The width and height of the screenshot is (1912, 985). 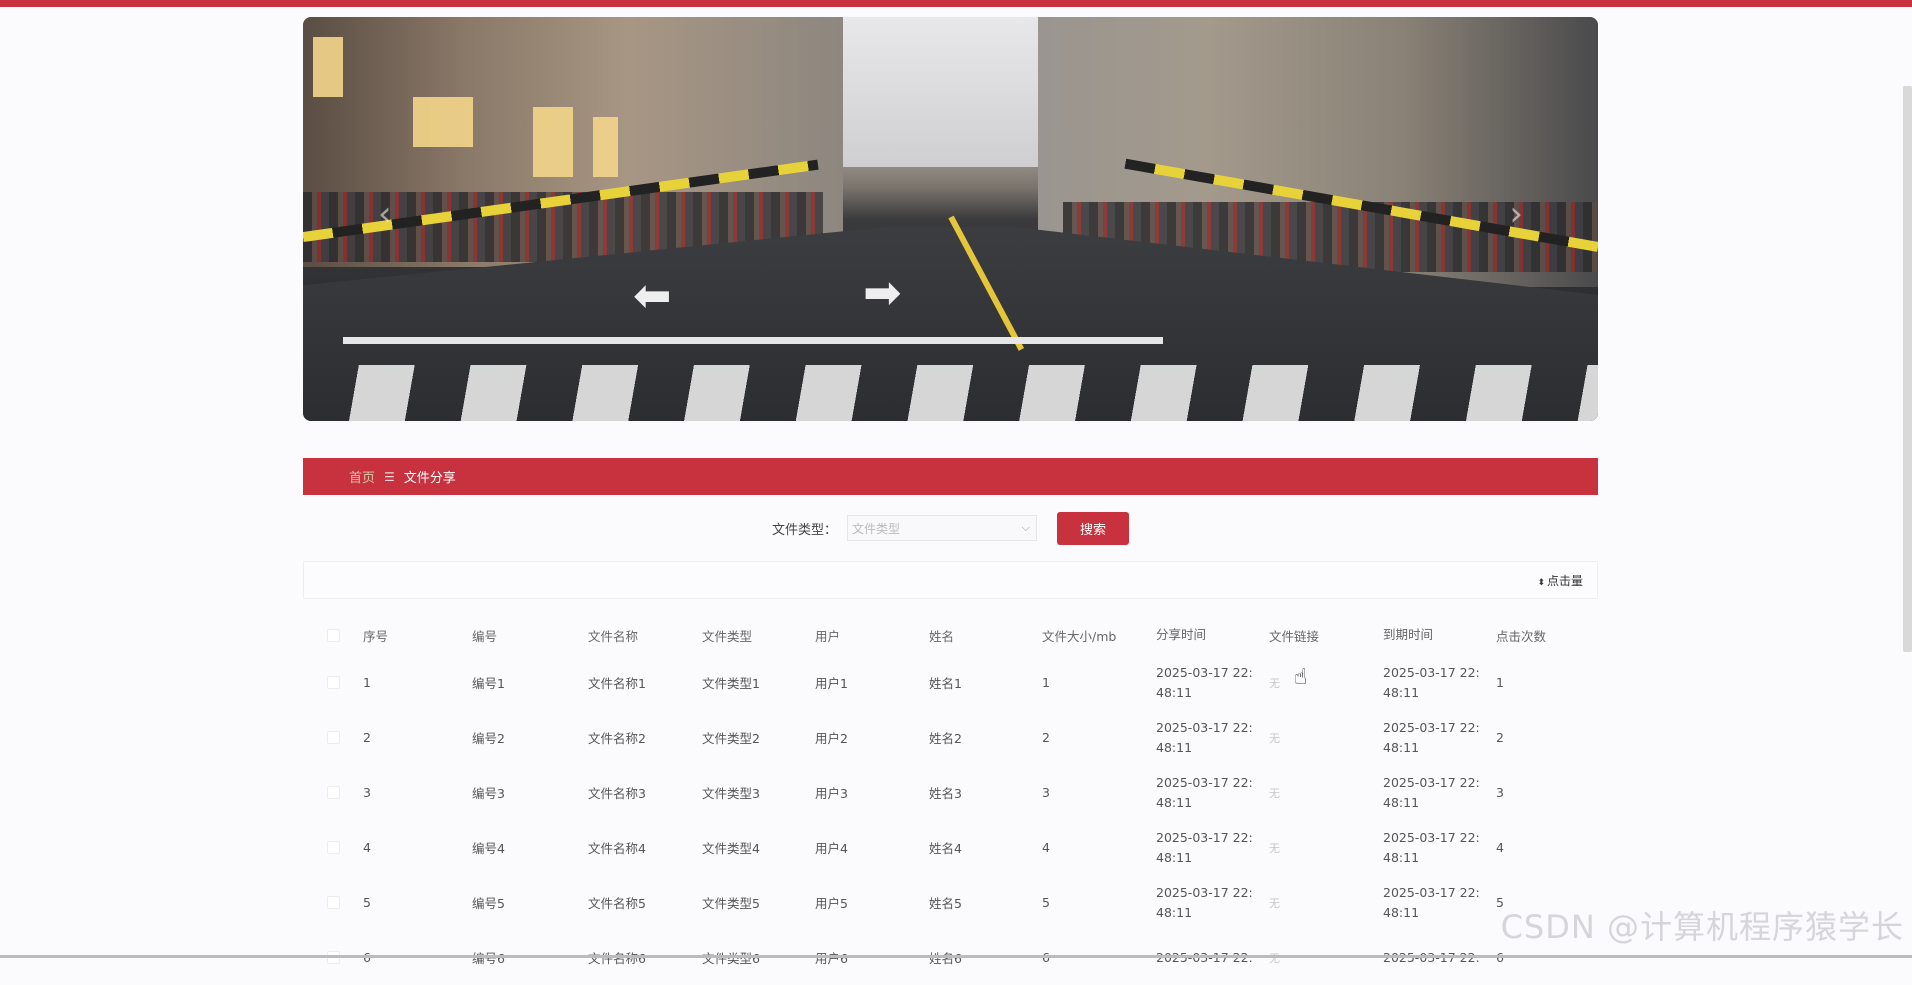 What do you see at coordinates (645, 792) in the screenshot?
I see `cell-file-name: 文件名称3` at bounding box center [645, 792].